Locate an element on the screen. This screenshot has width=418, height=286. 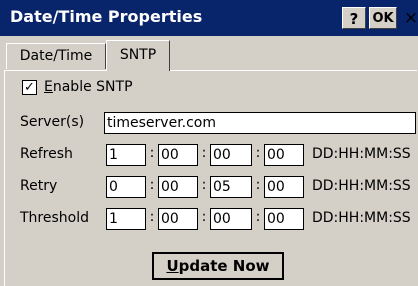
tab-date-time: Date/Time is located at coordinates (56, 56).